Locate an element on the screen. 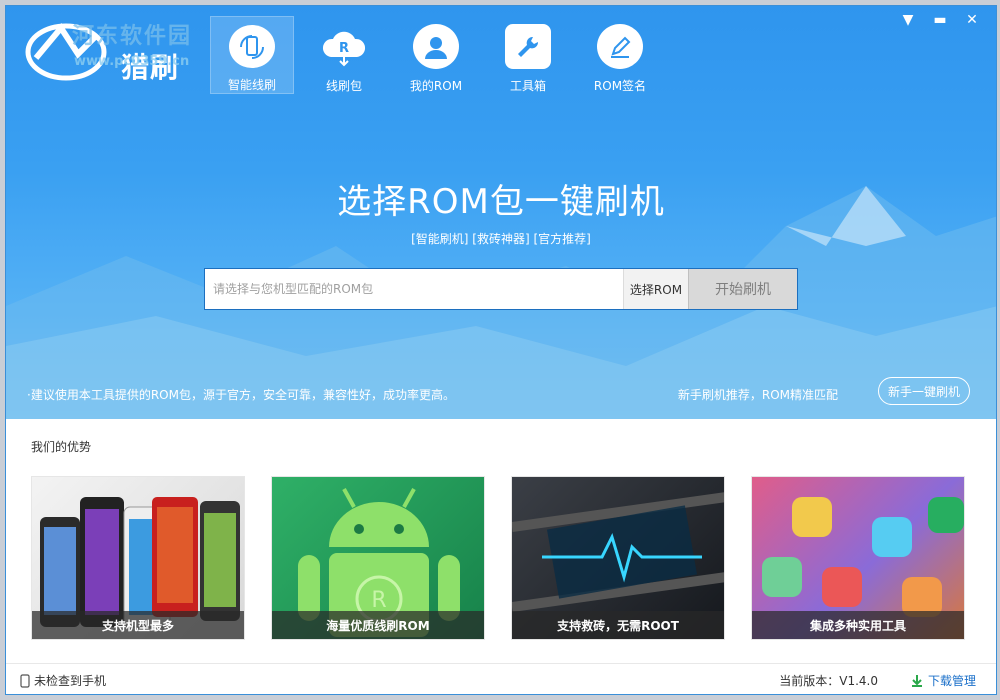  start-flash-button: 开始刷机 is located at coordinates (742, 289).